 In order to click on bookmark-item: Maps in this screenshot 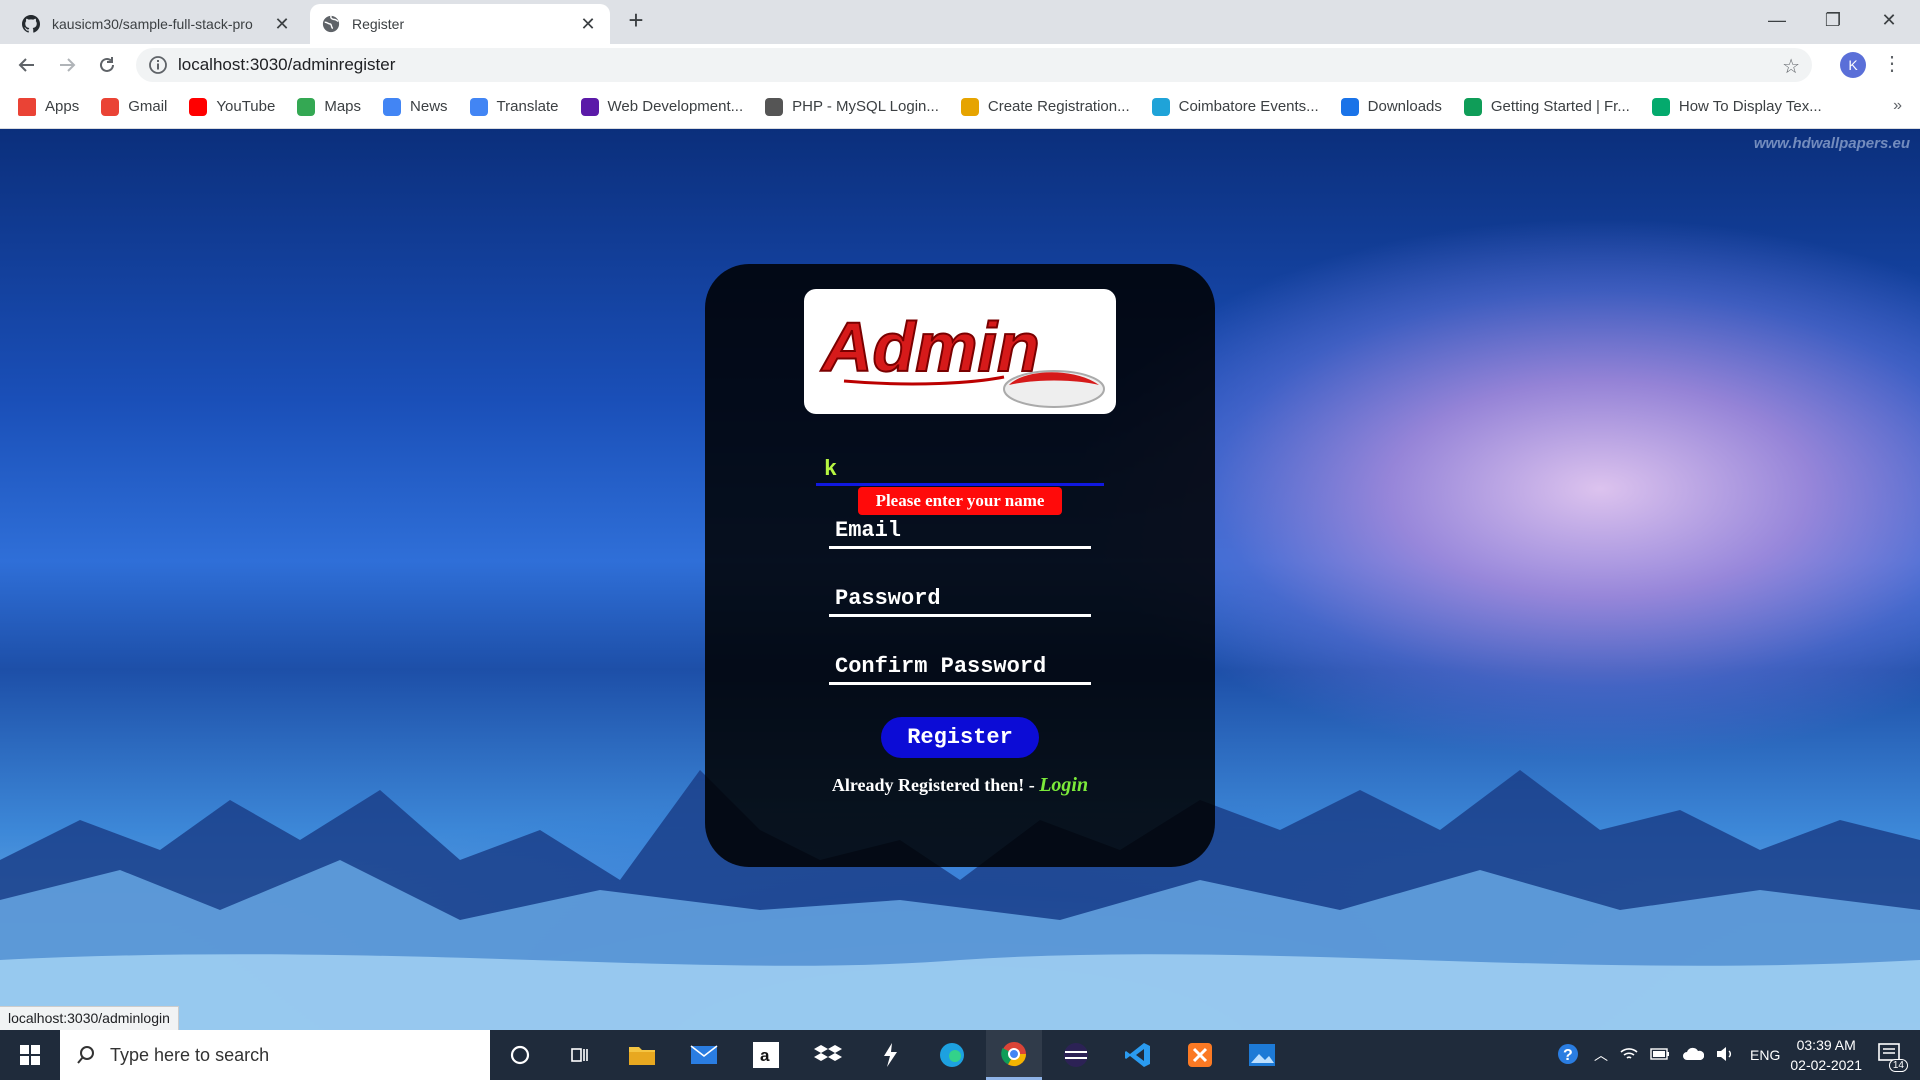, I will do `click(329, 106)`.